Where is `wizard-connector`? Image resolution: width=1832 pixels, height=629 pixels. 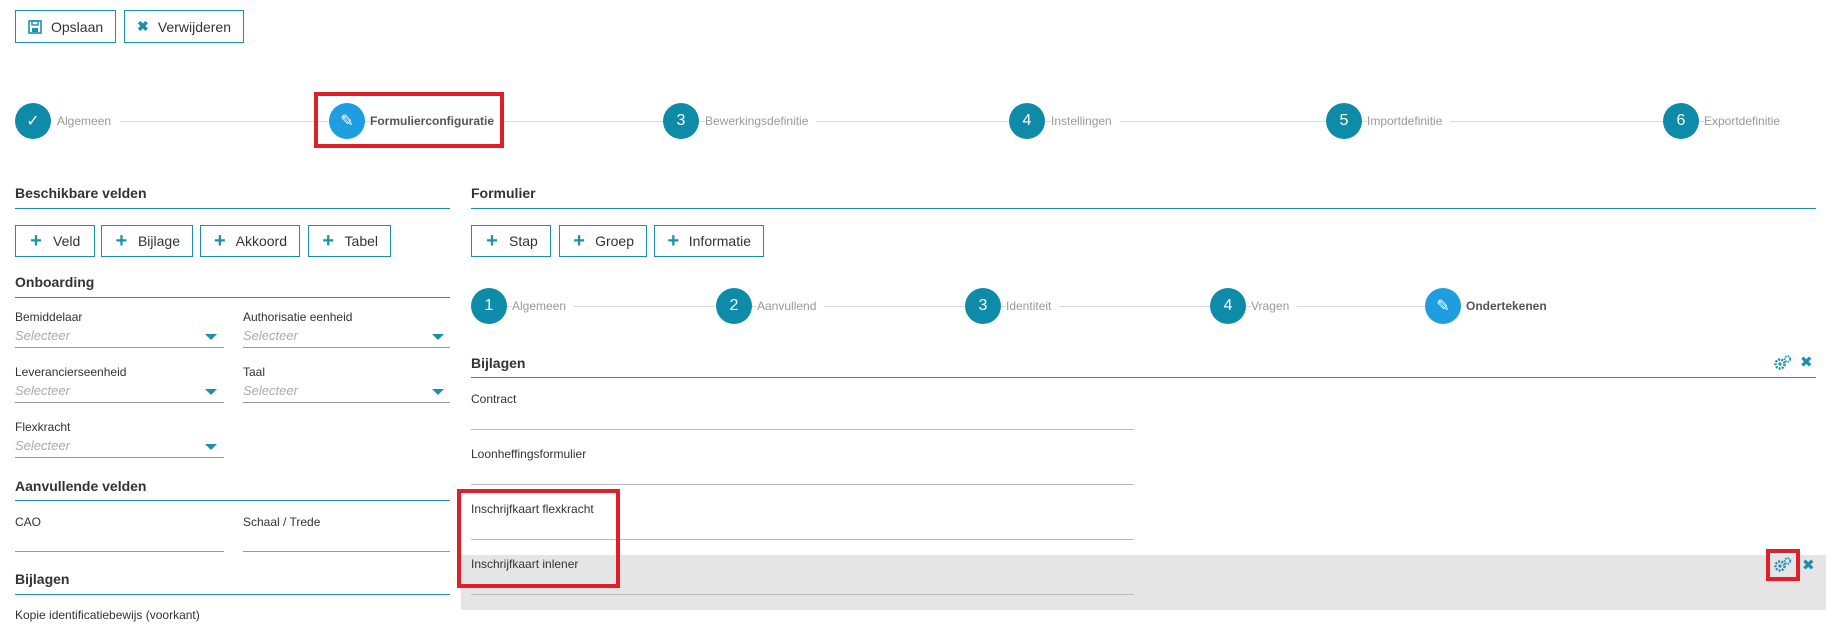
wizard-connector is located at coordinates (945, 121).